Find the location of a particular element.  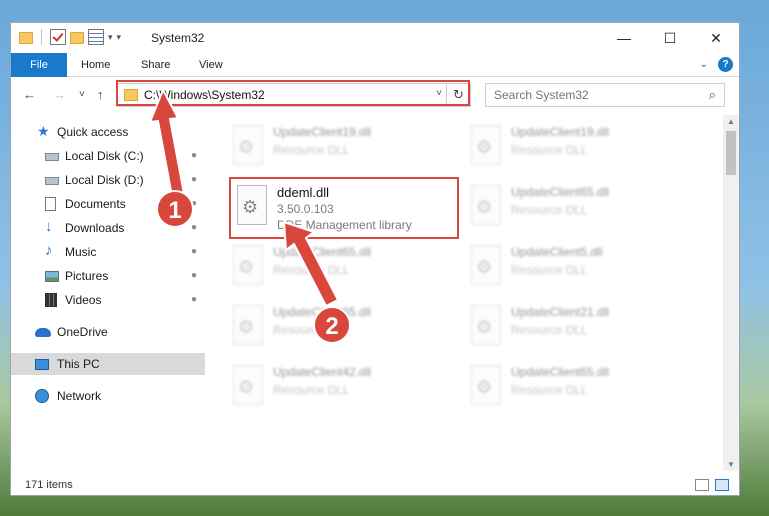

tab-file: File is located at coordinates (39, 65).